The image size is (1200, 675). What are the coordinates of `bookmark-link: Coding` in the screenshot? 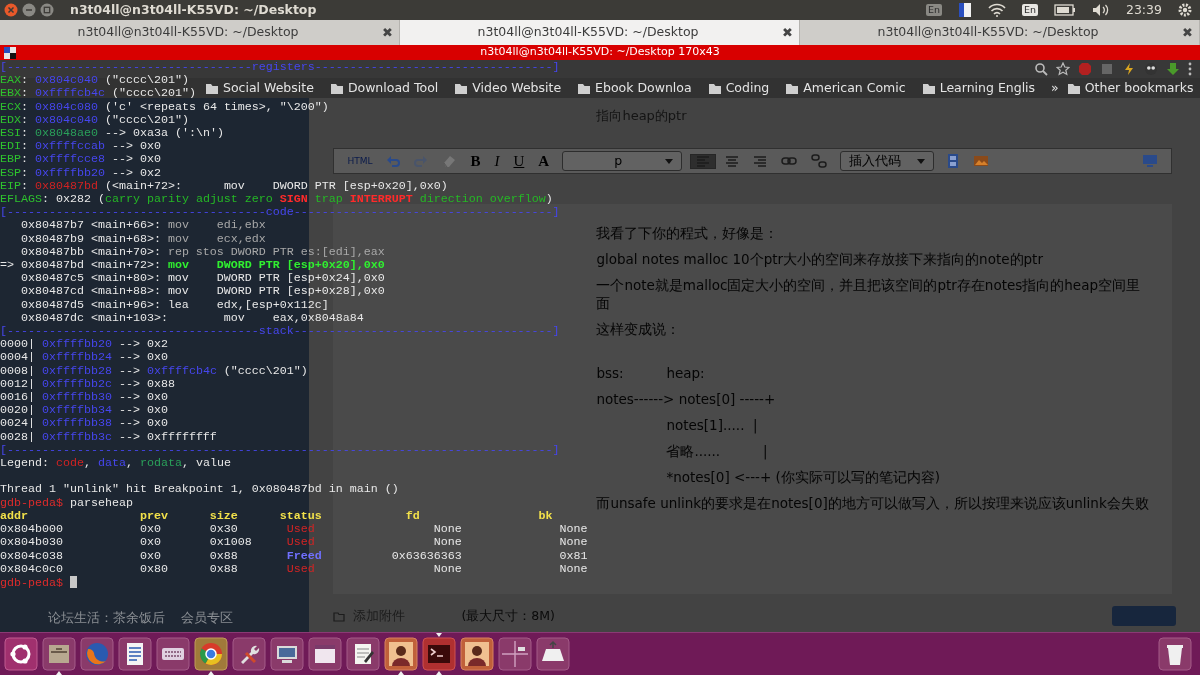 It's located at (747, 88).